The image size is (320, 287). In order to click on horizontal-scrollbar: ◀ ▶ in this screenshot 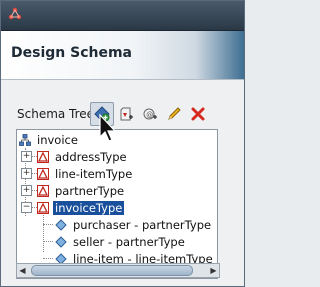, I will do `click(118, 270)`.